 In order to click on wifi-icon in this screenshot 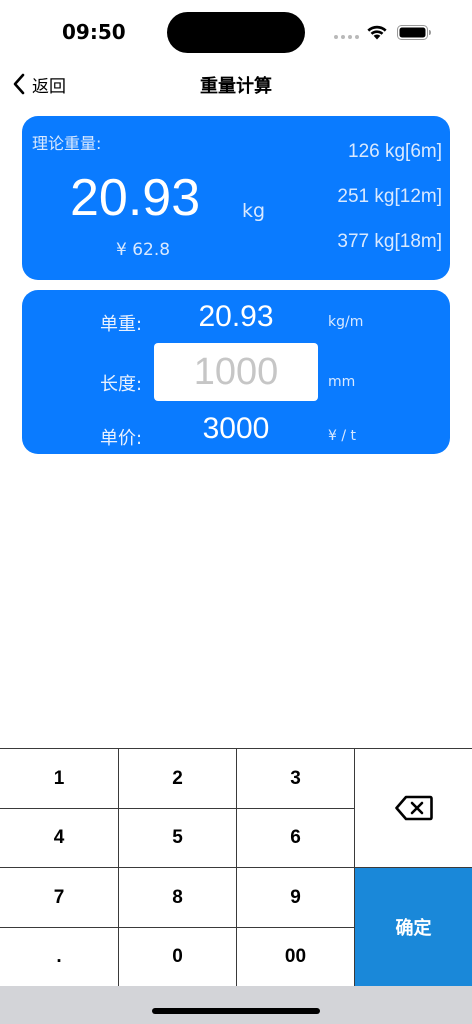, I will do `click(377, 32)`.